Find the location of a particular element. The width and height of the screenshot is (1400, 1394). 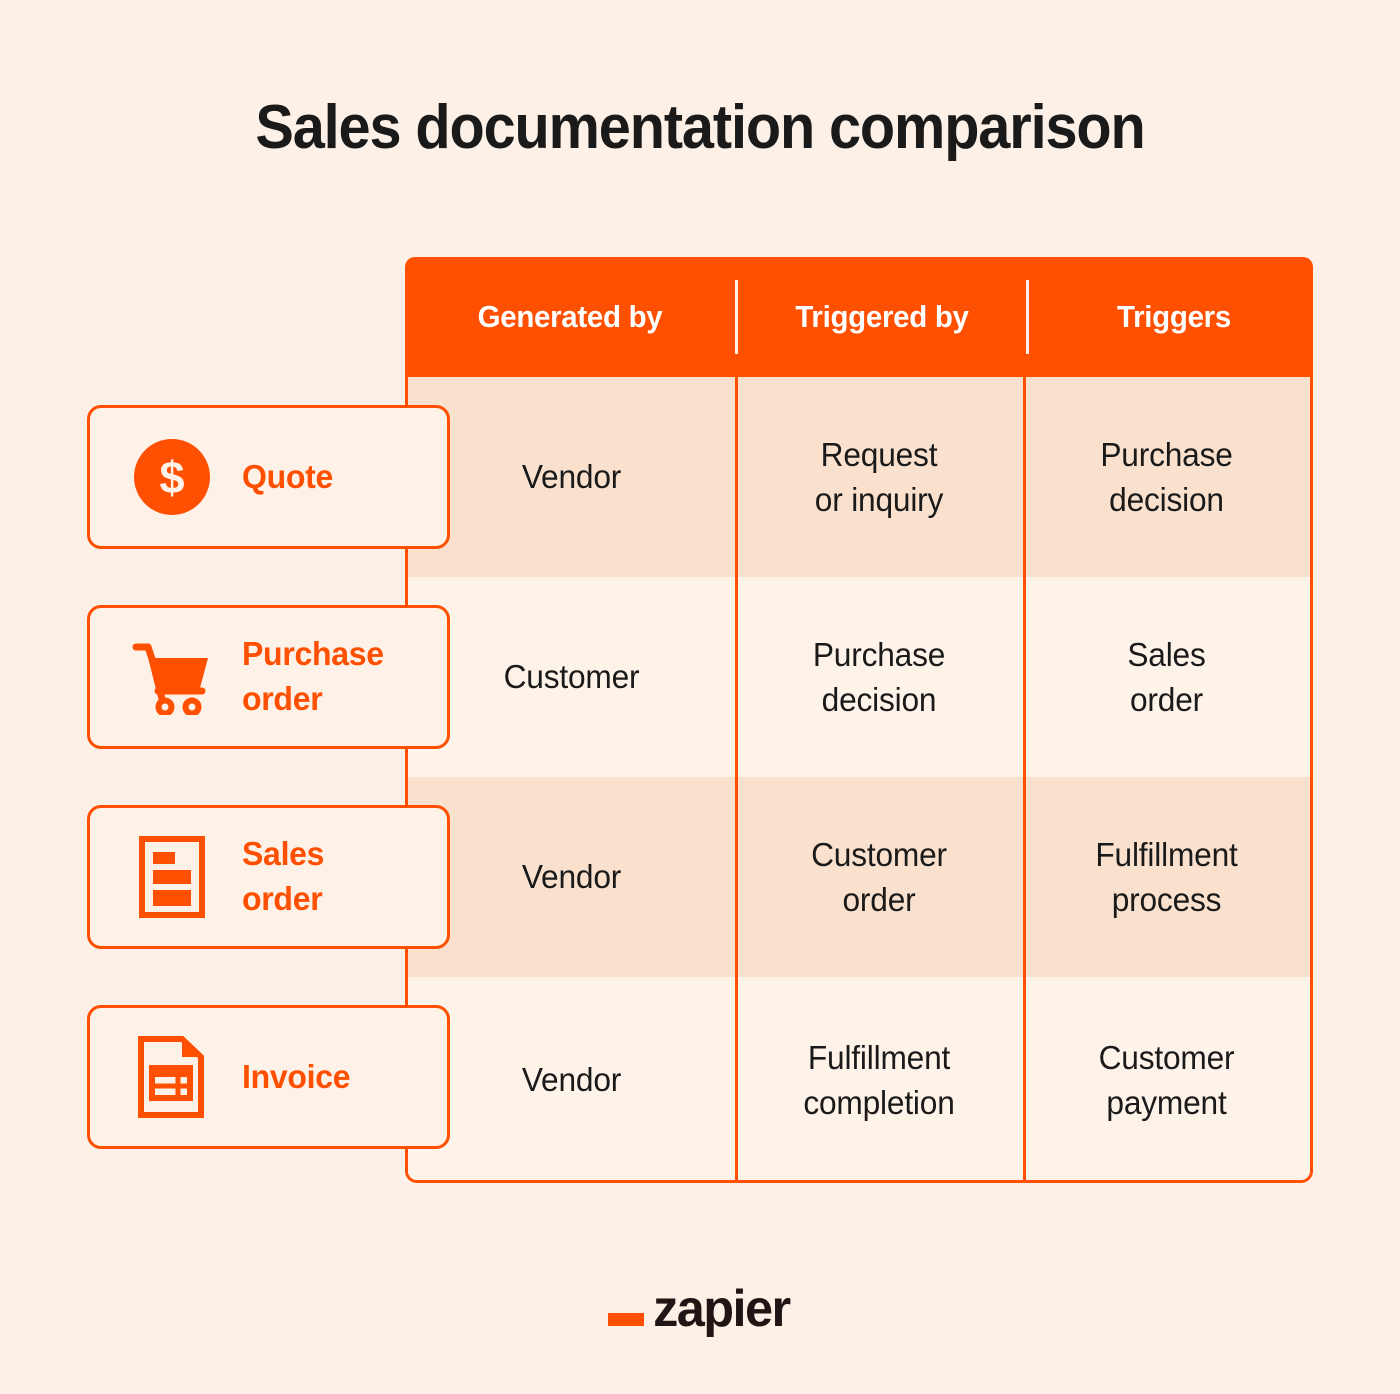

cell-triggers: Purchase decision is located at coordinates (1166, 476).